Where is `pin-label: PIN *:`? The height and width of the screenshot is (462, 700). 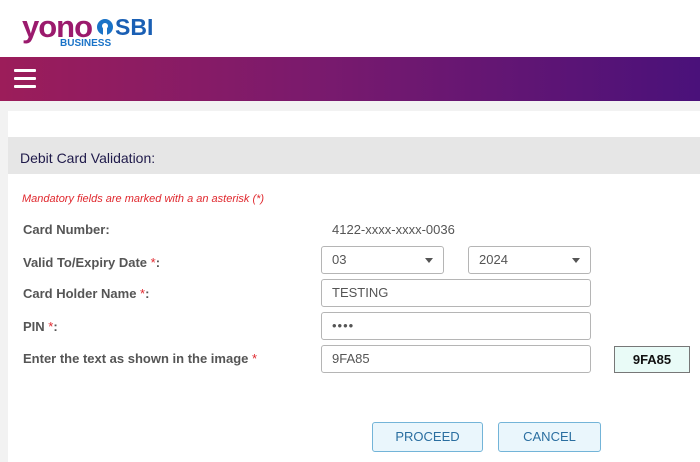
pin-label: PIN *: is located at coordinates (40, 326).